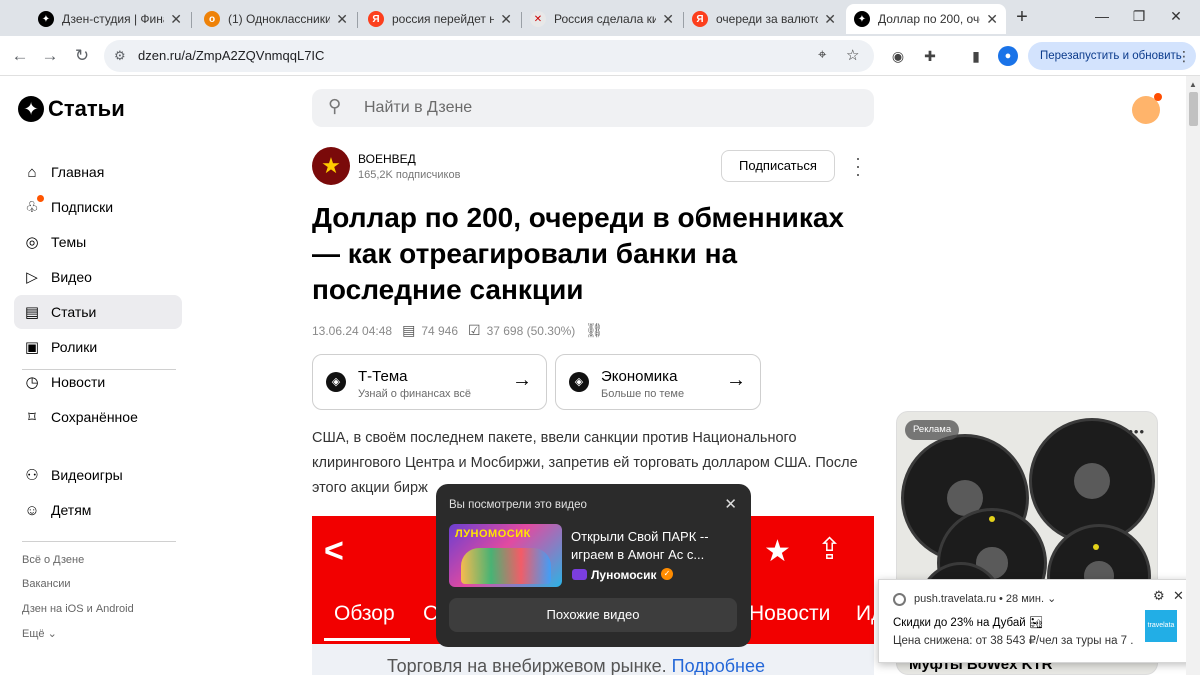  I want to click on extension-icon: ◉, so click(898, 56).